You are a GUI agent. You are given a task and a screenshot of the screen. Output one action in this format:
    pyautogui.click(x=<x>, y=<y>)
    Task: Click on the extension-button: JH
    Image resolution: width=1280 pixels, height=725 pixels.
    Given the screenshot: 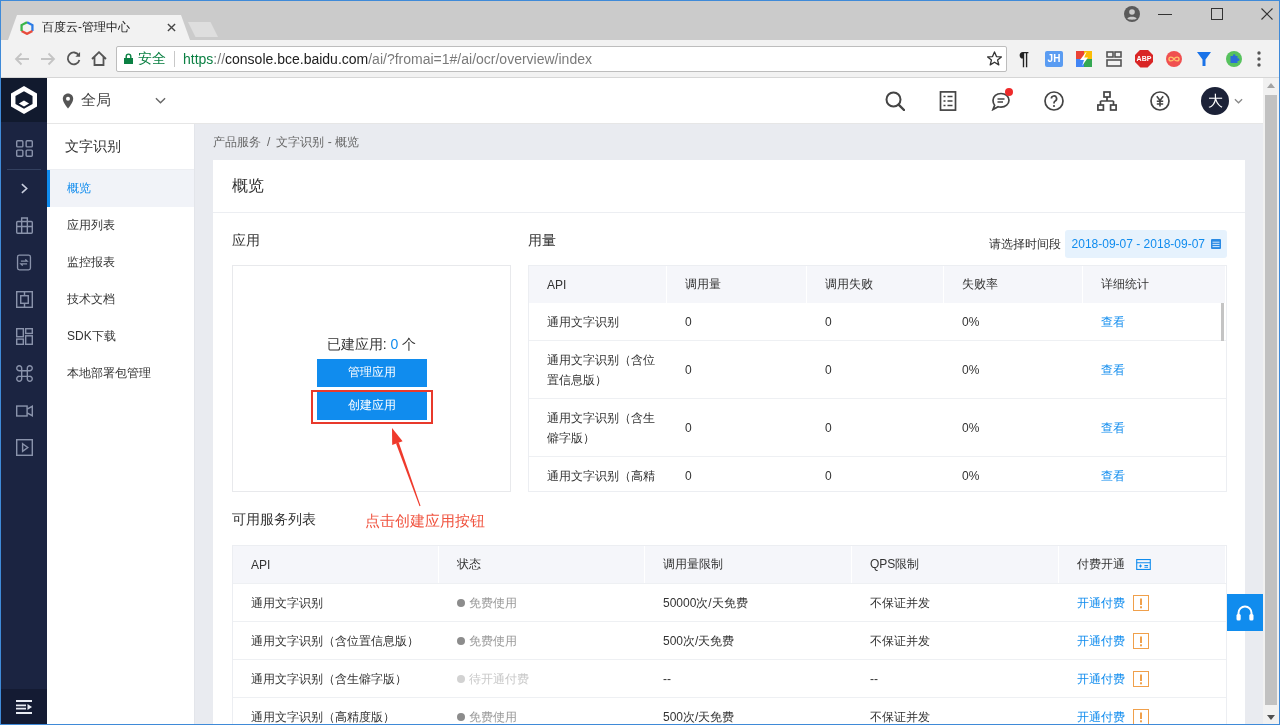 What is the action you would take?
    pyautogui.click(x=1054, y=58)
    